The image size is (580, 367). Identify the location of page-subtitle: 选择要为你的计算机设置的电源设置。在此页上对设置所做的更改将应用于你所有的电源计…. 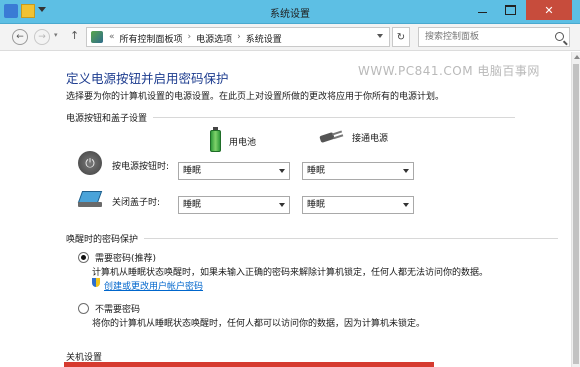
(255, 97).